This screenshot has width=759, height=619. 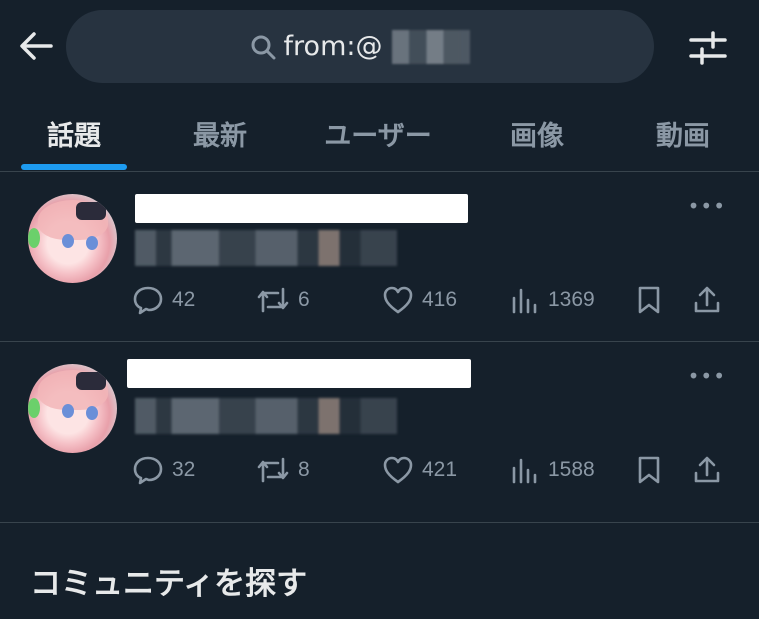 What do you see at coordinates (163, 300) in the screenshot?
I see `reply-button: 42` at bounding box center [163, 300].